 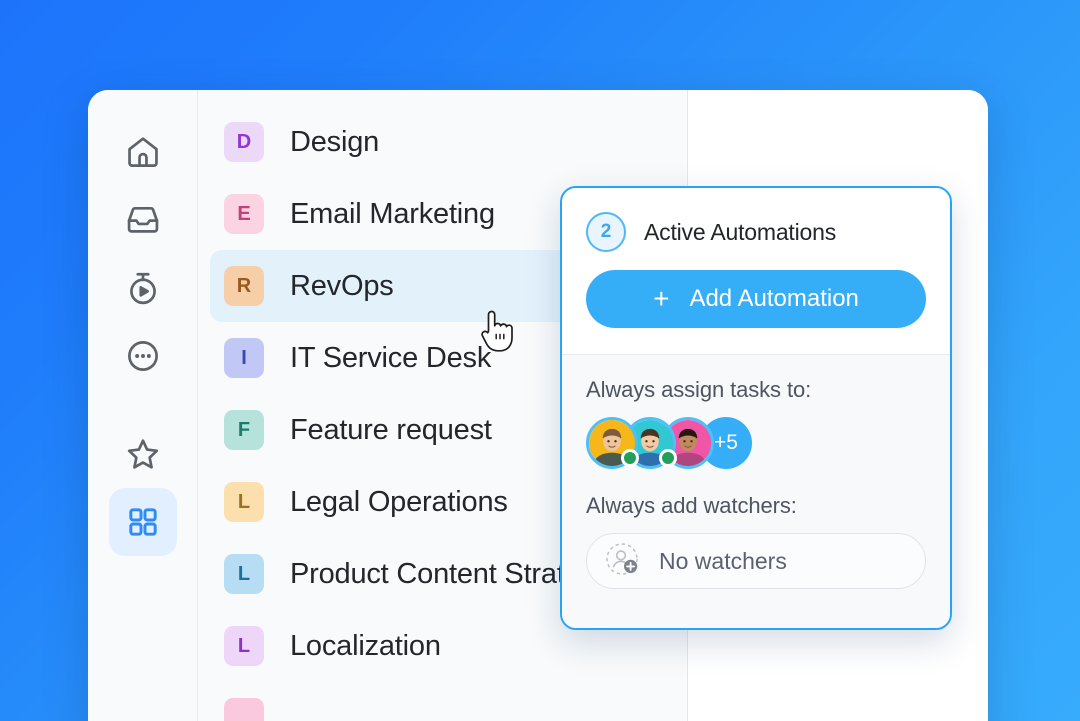 I want to click on project-name-label: Localization, so click(x=365, y=645).